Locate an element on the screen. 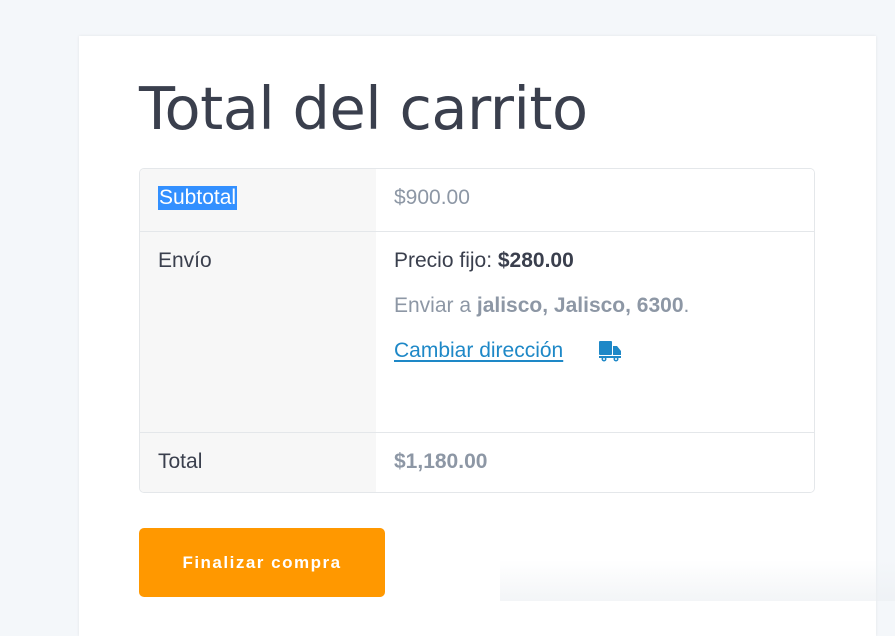 The height and width of the screenshot is (636, 895). shipping-method-price: $280.00 is located at coordinates (535, 260).